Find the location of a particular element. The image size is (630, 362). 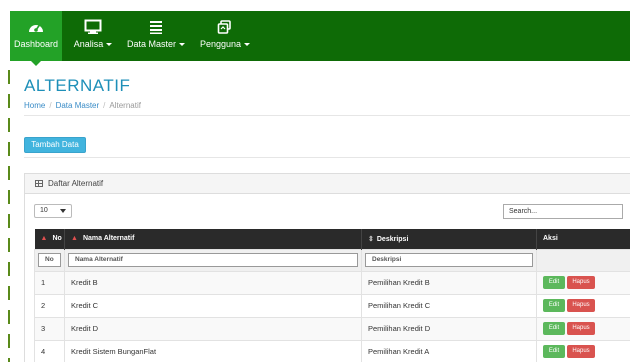

left-edge-marks is located at coordinates (9, 216).